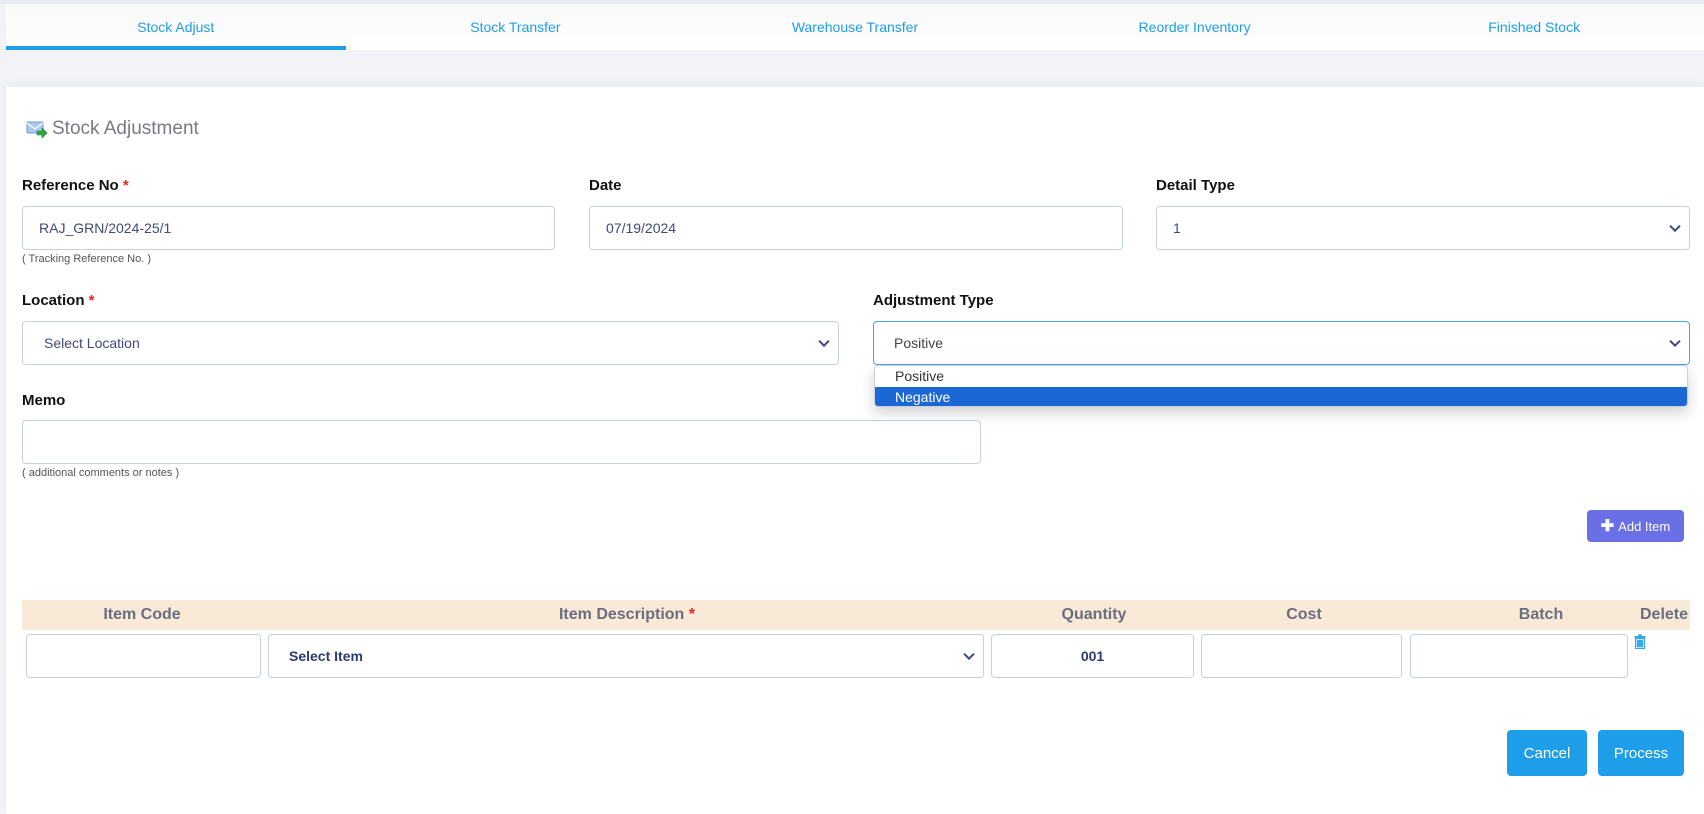 The height and width of the screenshot is (814, 1704). I want to click on memo-label: Memo, so click(44, 400).